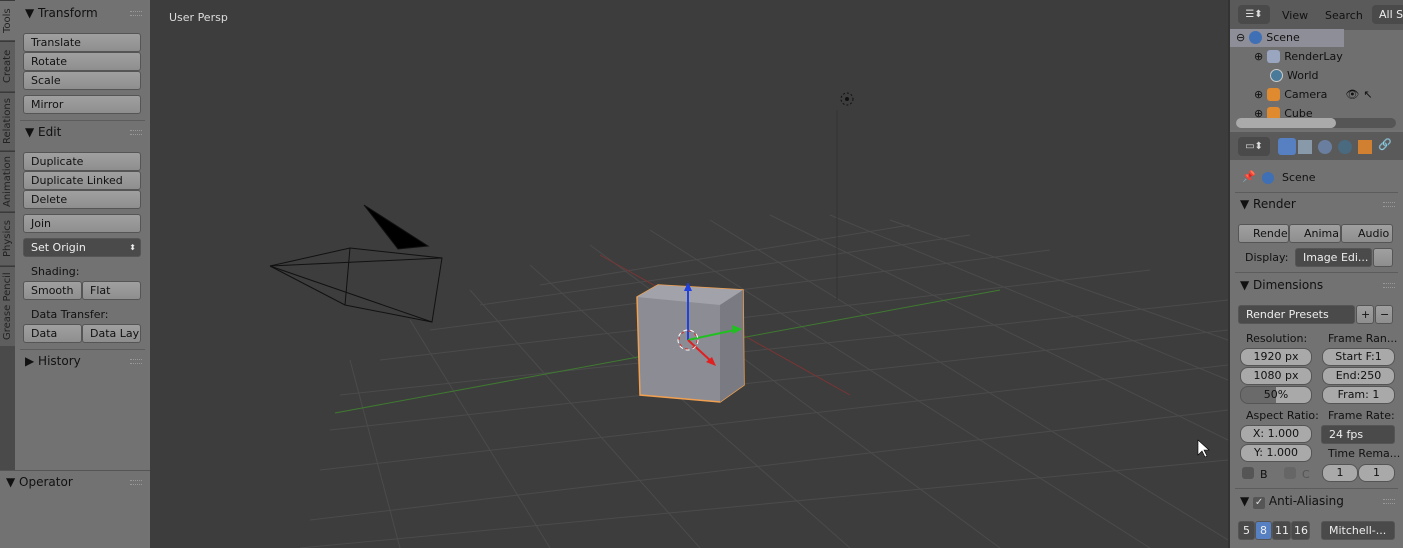  What do you see at coordinates (1283, 37) in the screenshot?
I see `item-label: Scene` at bounding box center [1283, 37].